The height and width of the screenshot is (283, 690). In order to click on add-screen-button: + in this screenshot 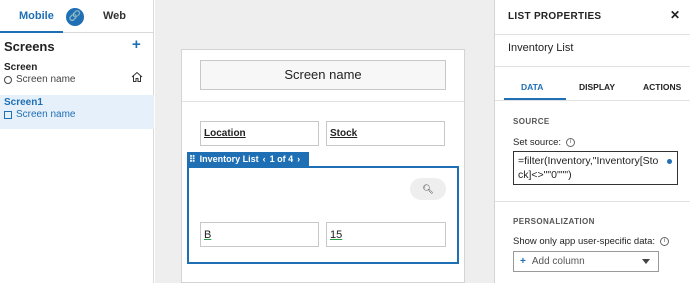, I will do `click(136, 44)`.